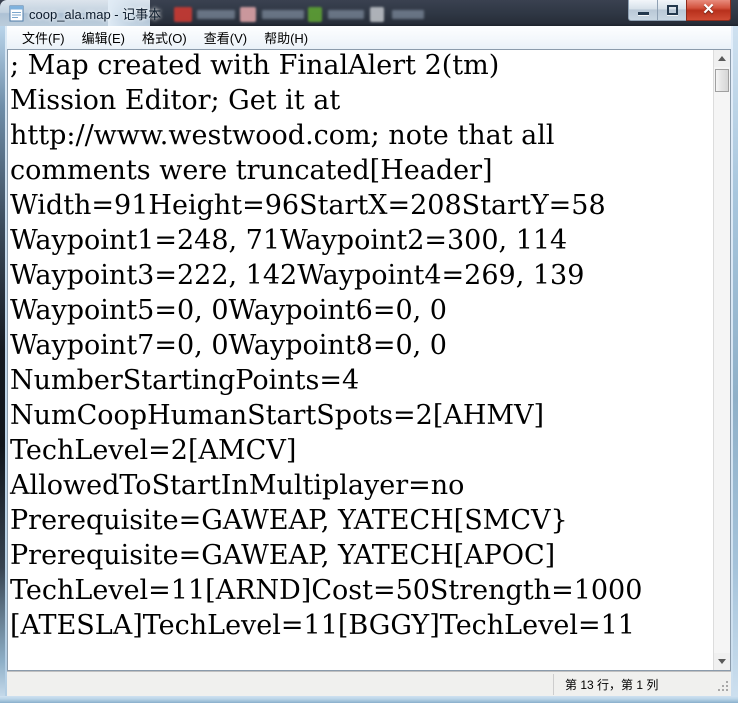 The width and height of the screenshot is (738, 703). Describe the element at coordinates (95, 14) in the screenshot. I see `window-title: coop_ala.map - 记事本` at that location.